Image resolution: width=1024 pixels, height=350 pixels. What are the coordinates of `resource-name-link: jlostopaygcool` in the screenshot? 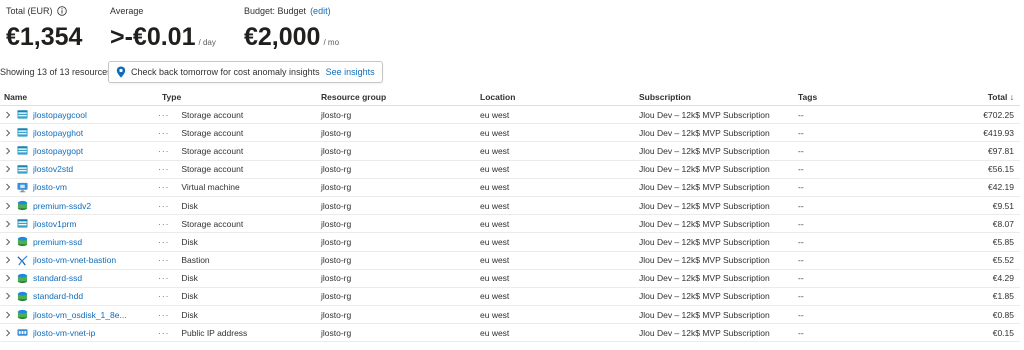 It's located at (60, 115).